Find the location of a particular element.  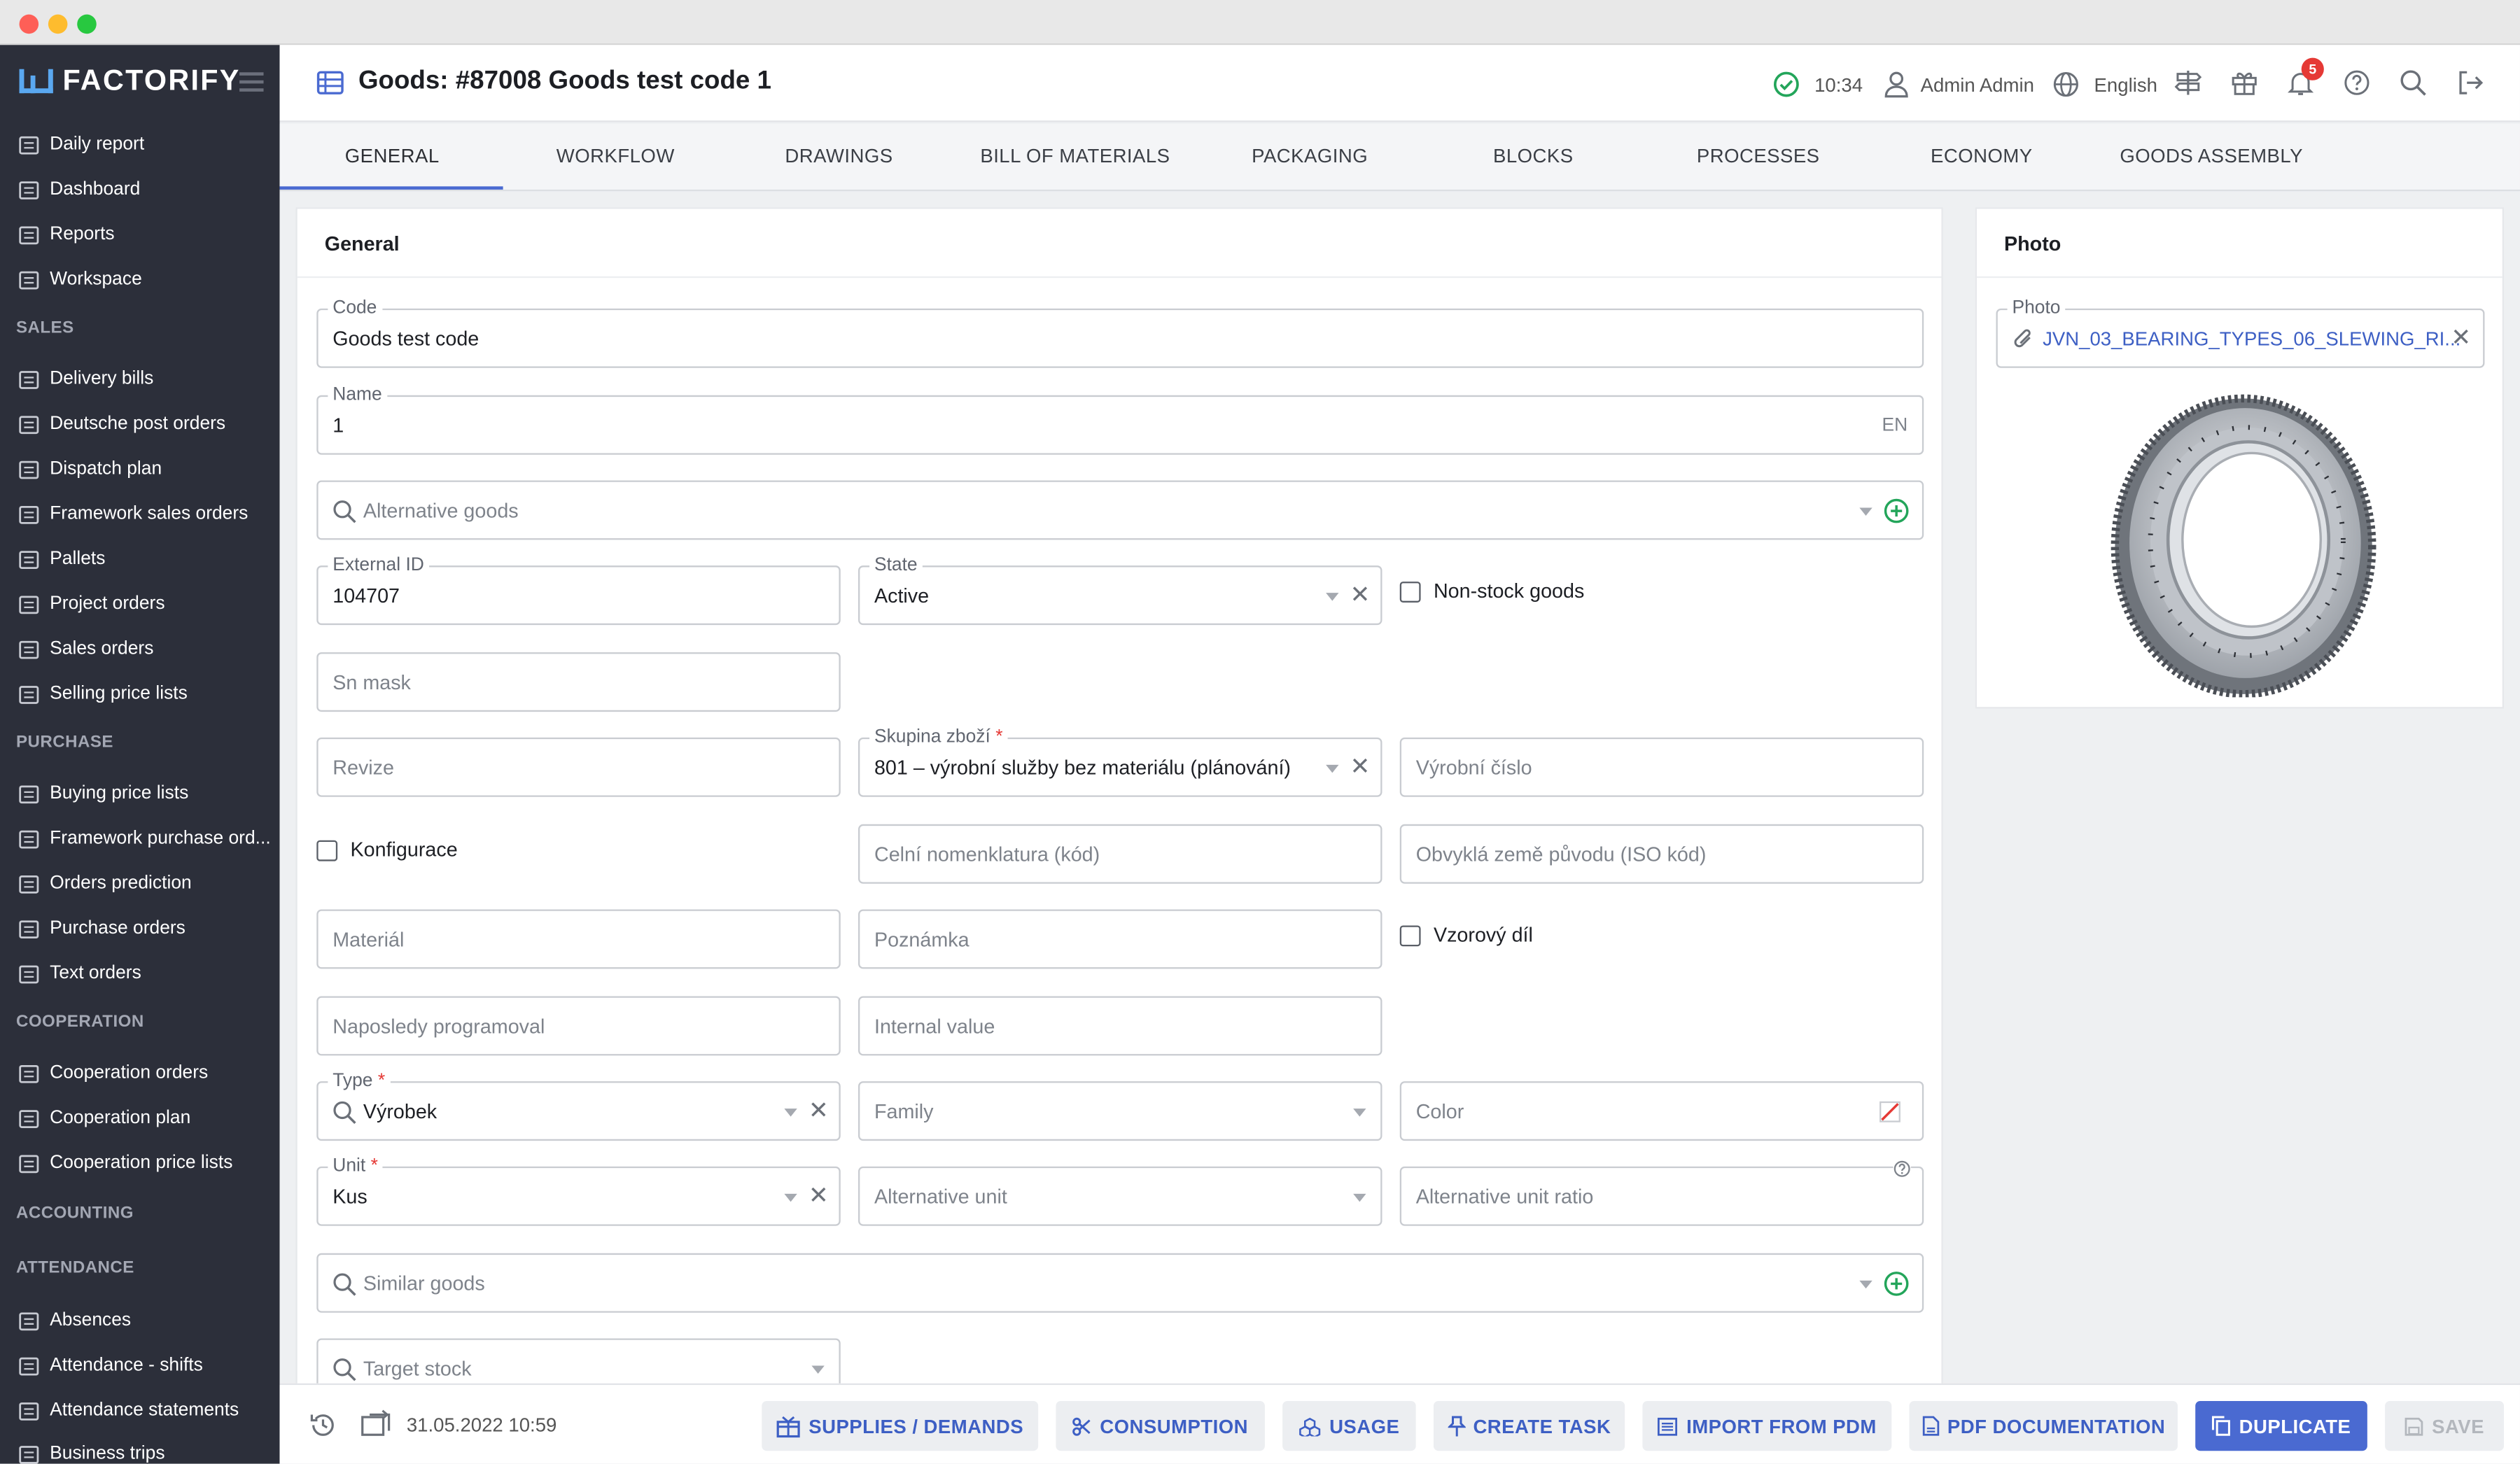

usage-button: USAGE is located at coordinates (1349, 1426).